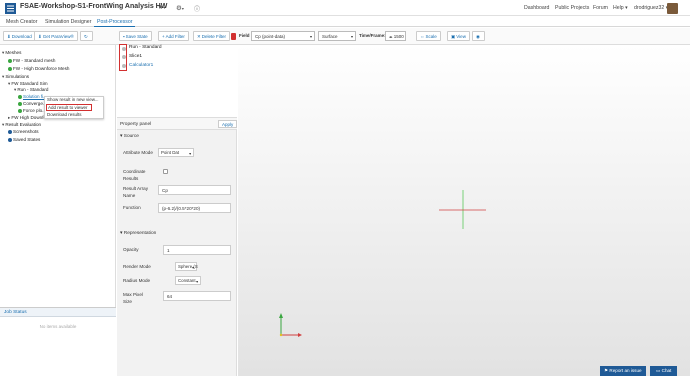 The image size is (690, 376). Describe the element at coordinates (15, 77) in the screenshot. I see `tree-simulations: ▾Simulations` at that location.